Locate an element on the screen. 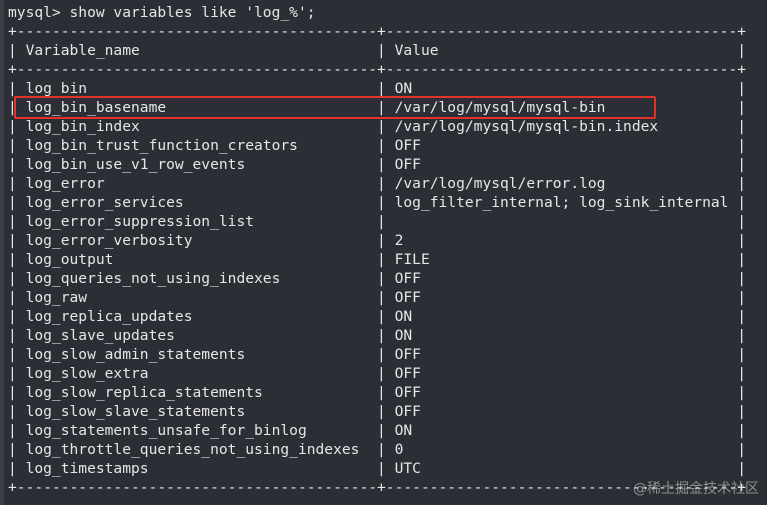 The width and height of the screenshot is (767, 505). table-row: | log_slow_replica_statements | OFF | is located at coordinates (377, 392).